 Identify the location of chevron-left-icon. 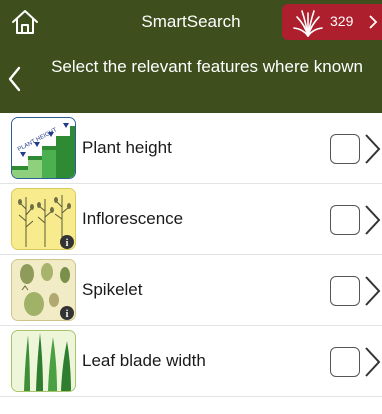
(14, 79).